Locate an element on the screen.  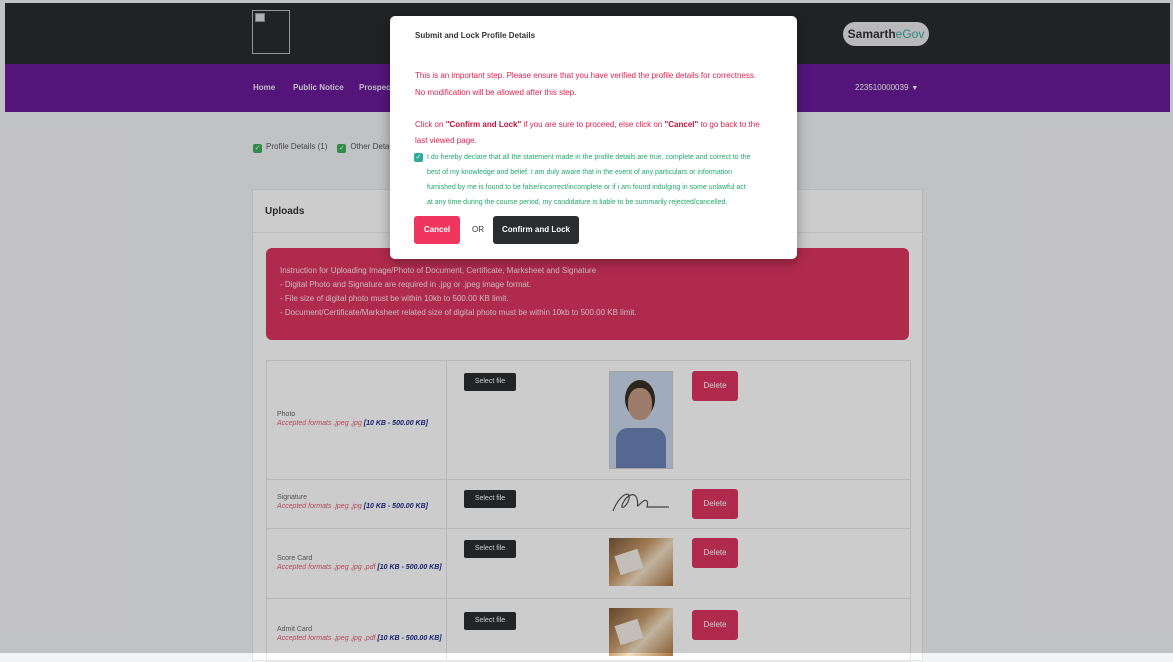
instruction-text: last viewed page. is located at coordinates (446, 140).